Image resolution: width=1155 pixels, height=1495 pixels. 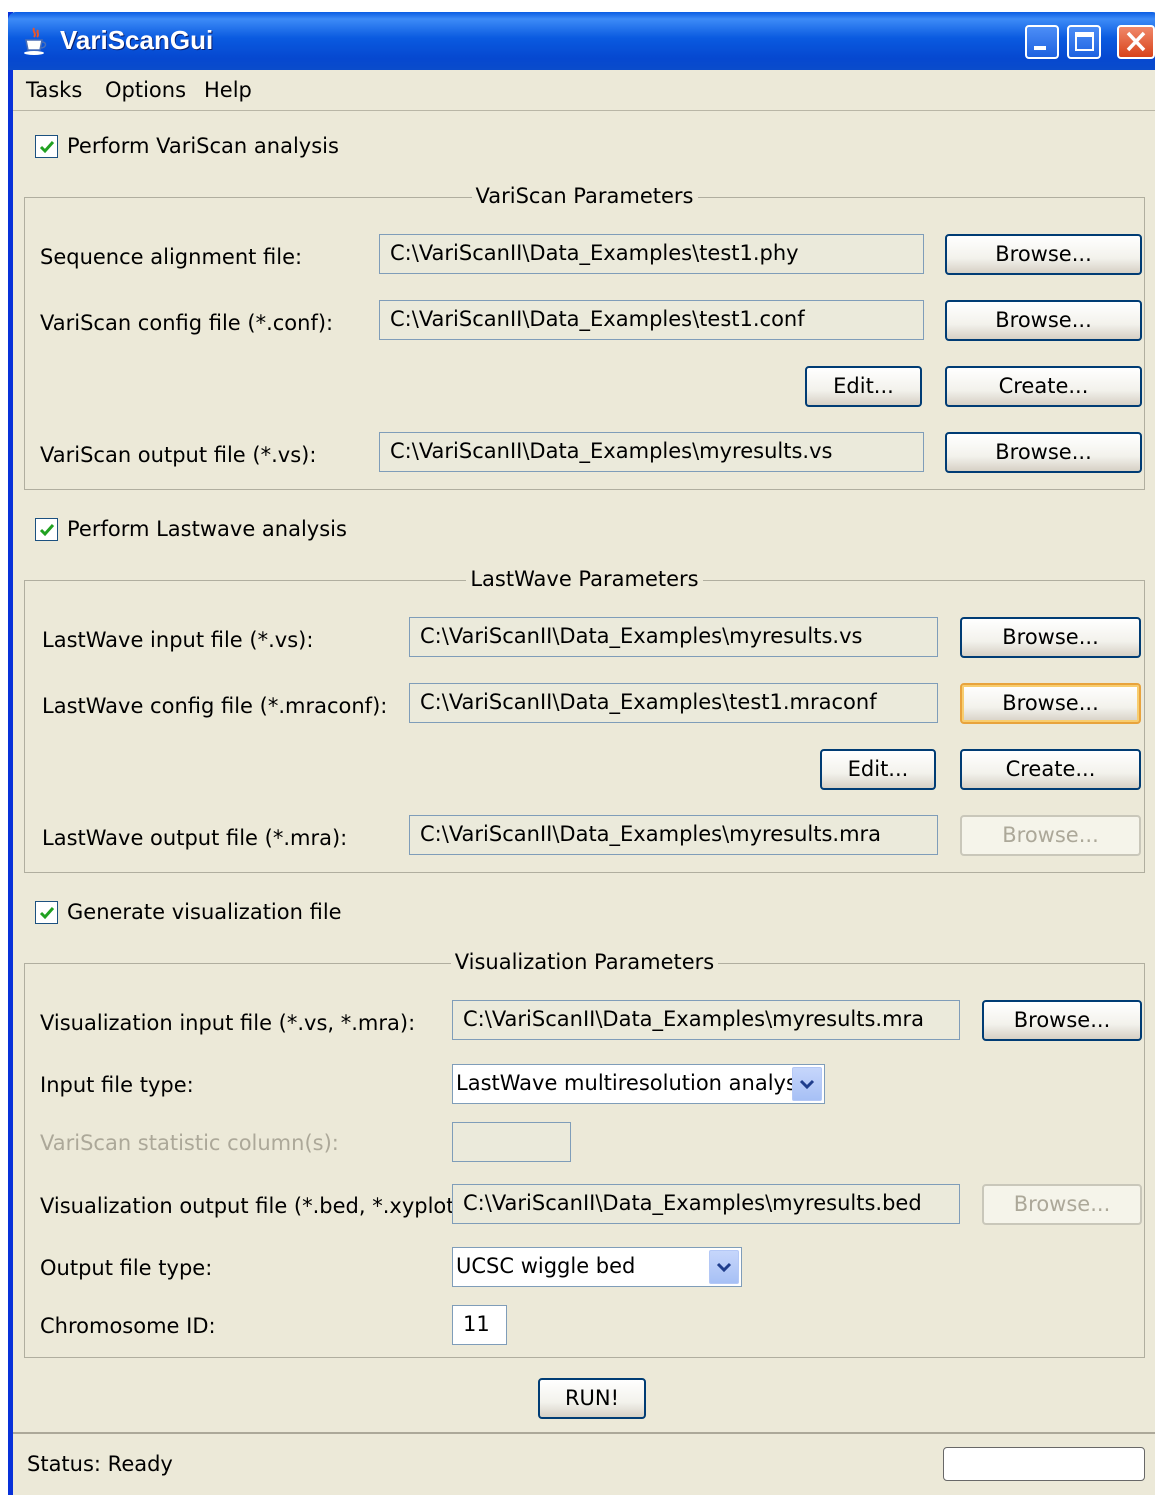 What do you see at coordinates (171, 257) in the screenshot?
I see `sequence-alignment-label: Sequence alignment file:` at bounding box center [171, 257].